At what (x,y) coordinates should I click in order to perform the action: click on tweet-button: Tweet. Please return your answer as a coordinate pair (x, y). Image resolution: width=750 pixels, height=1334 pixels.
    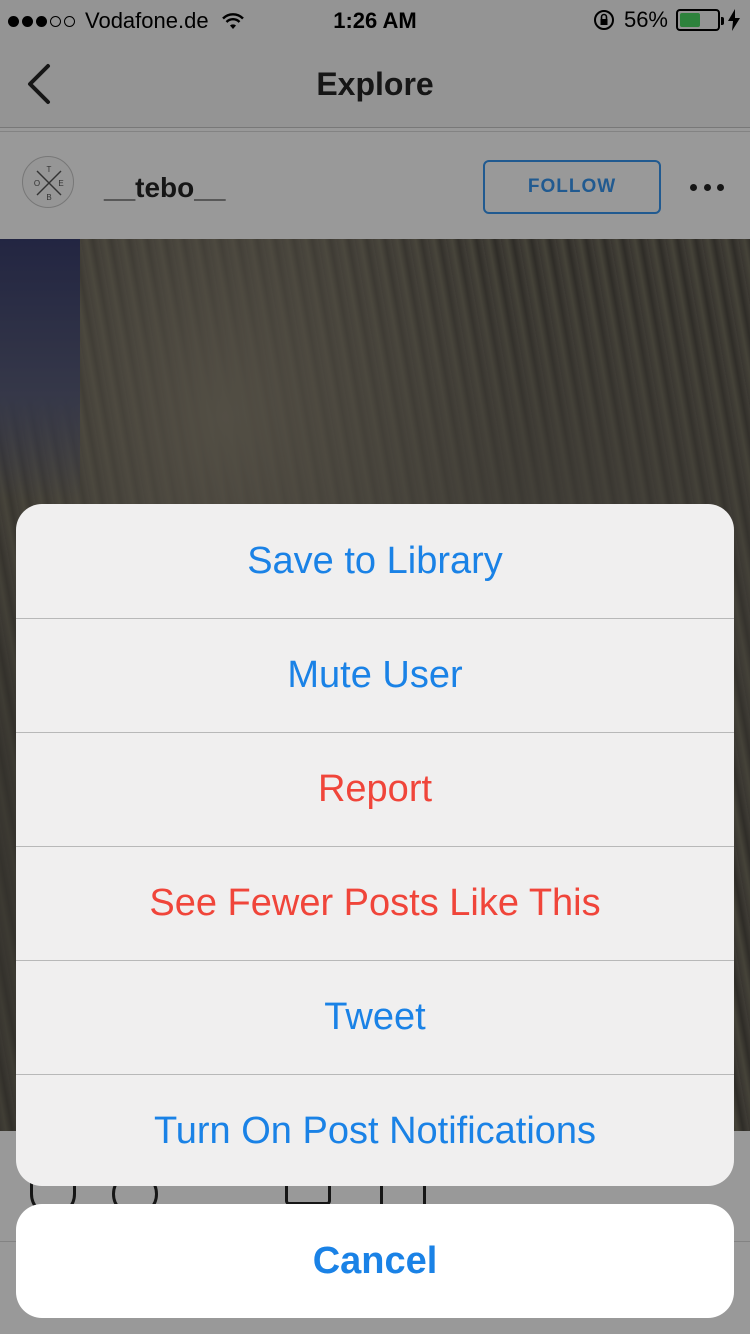
    Looking at the image, I should click on (375, 1017).